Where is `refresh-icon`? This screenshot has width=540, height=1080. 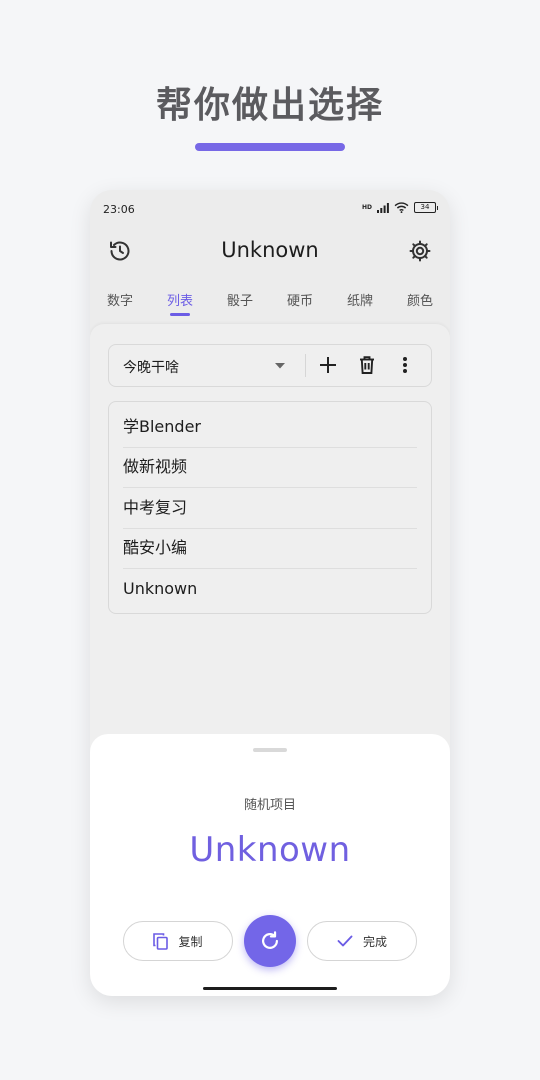
refresh-icon is located at coordinates (270, 940).